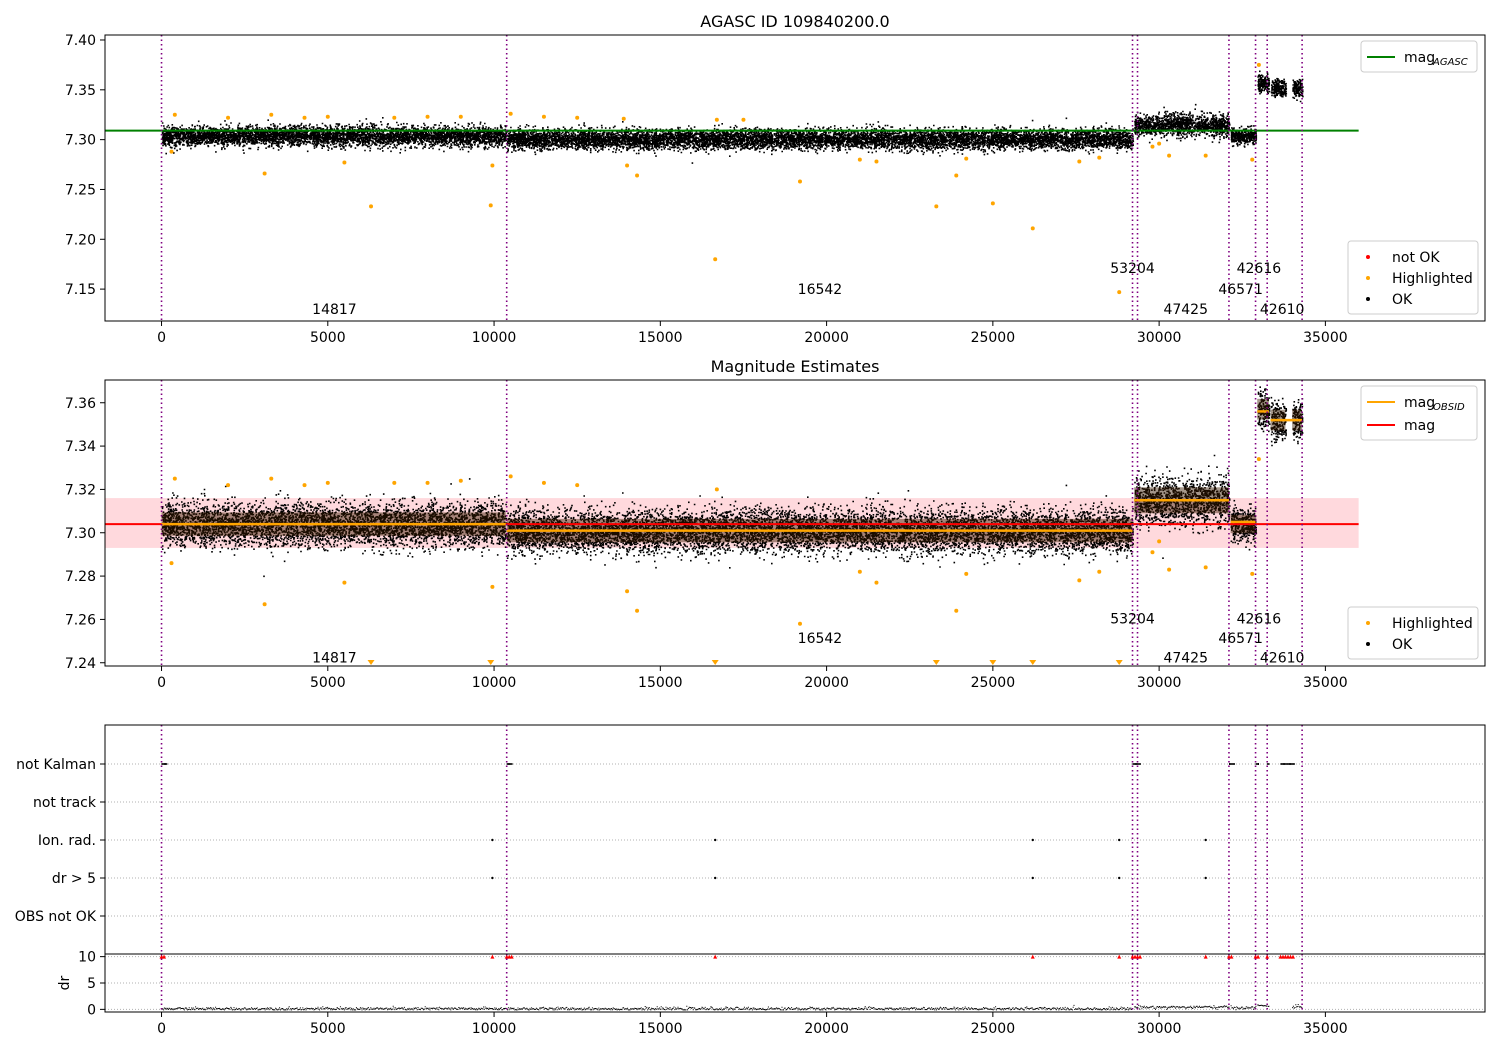  Describe the element at coordinates (795, 366) in the screenshot. I see `panel2-title: Magnitude Estimates` at that location.